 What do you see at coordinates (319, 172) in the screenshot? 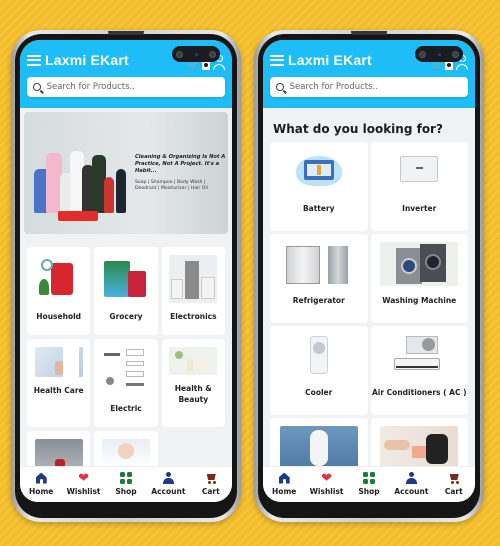
I see `battery-icon` at bounding box center [319, 172].